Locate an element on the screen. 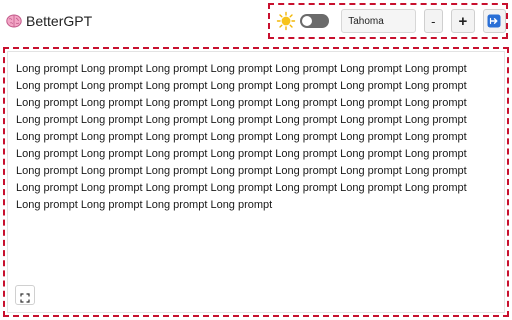 The image size is (512, 320). submit-icon is located at coordinates (494, 21).